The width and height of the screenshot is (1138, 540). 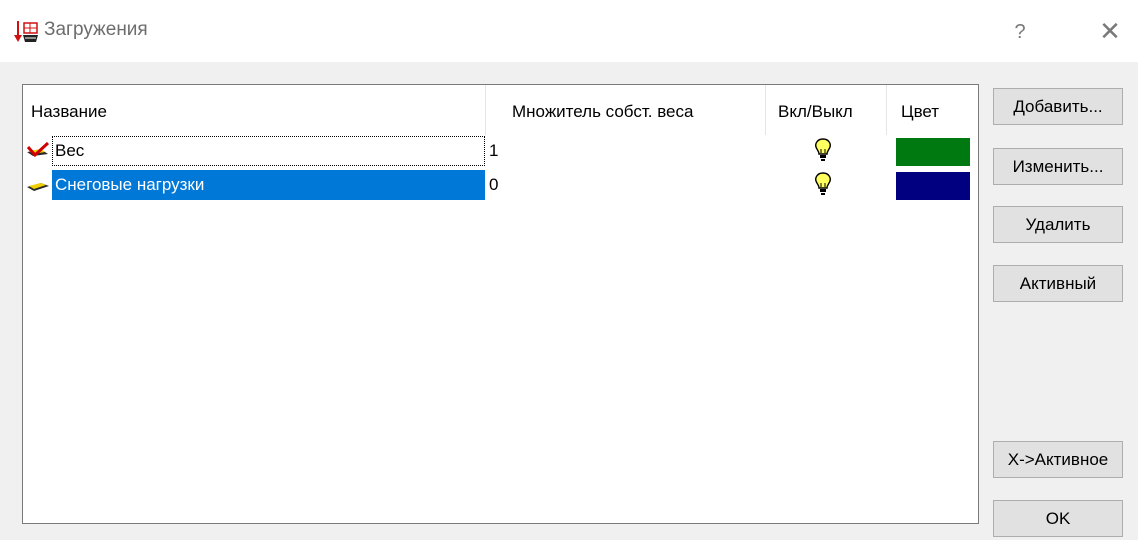 I want to click on column-header-multiplier: Множитель собст. веса, so click(x=626, y=110).